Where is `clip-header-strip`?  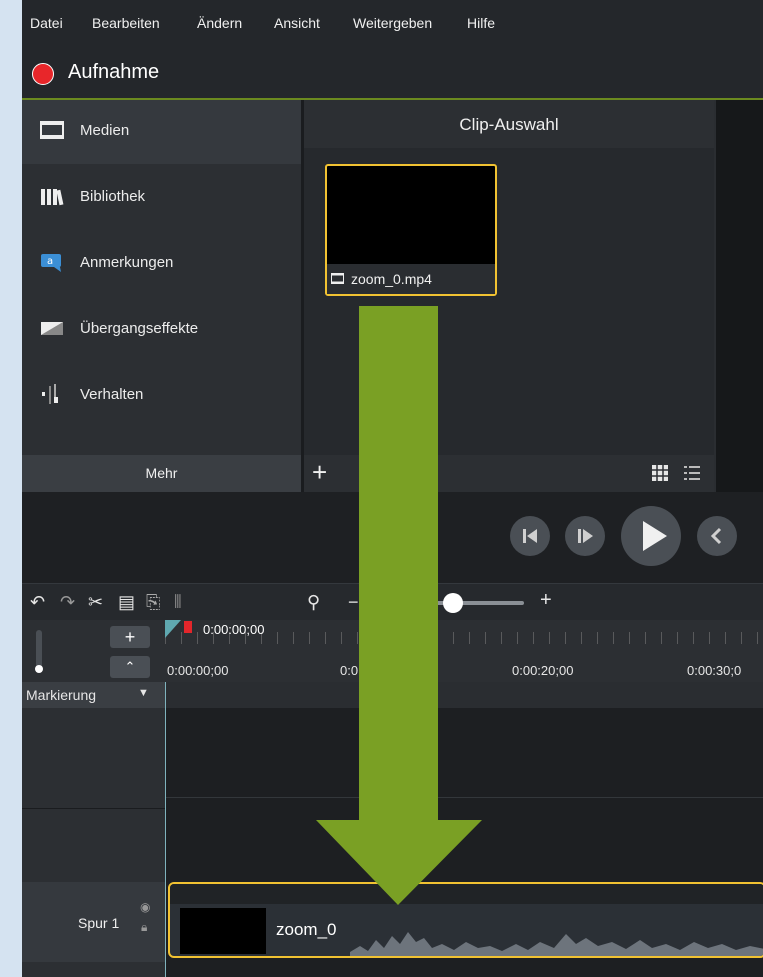
clip-header-strip is located at coordinates (466, 894).